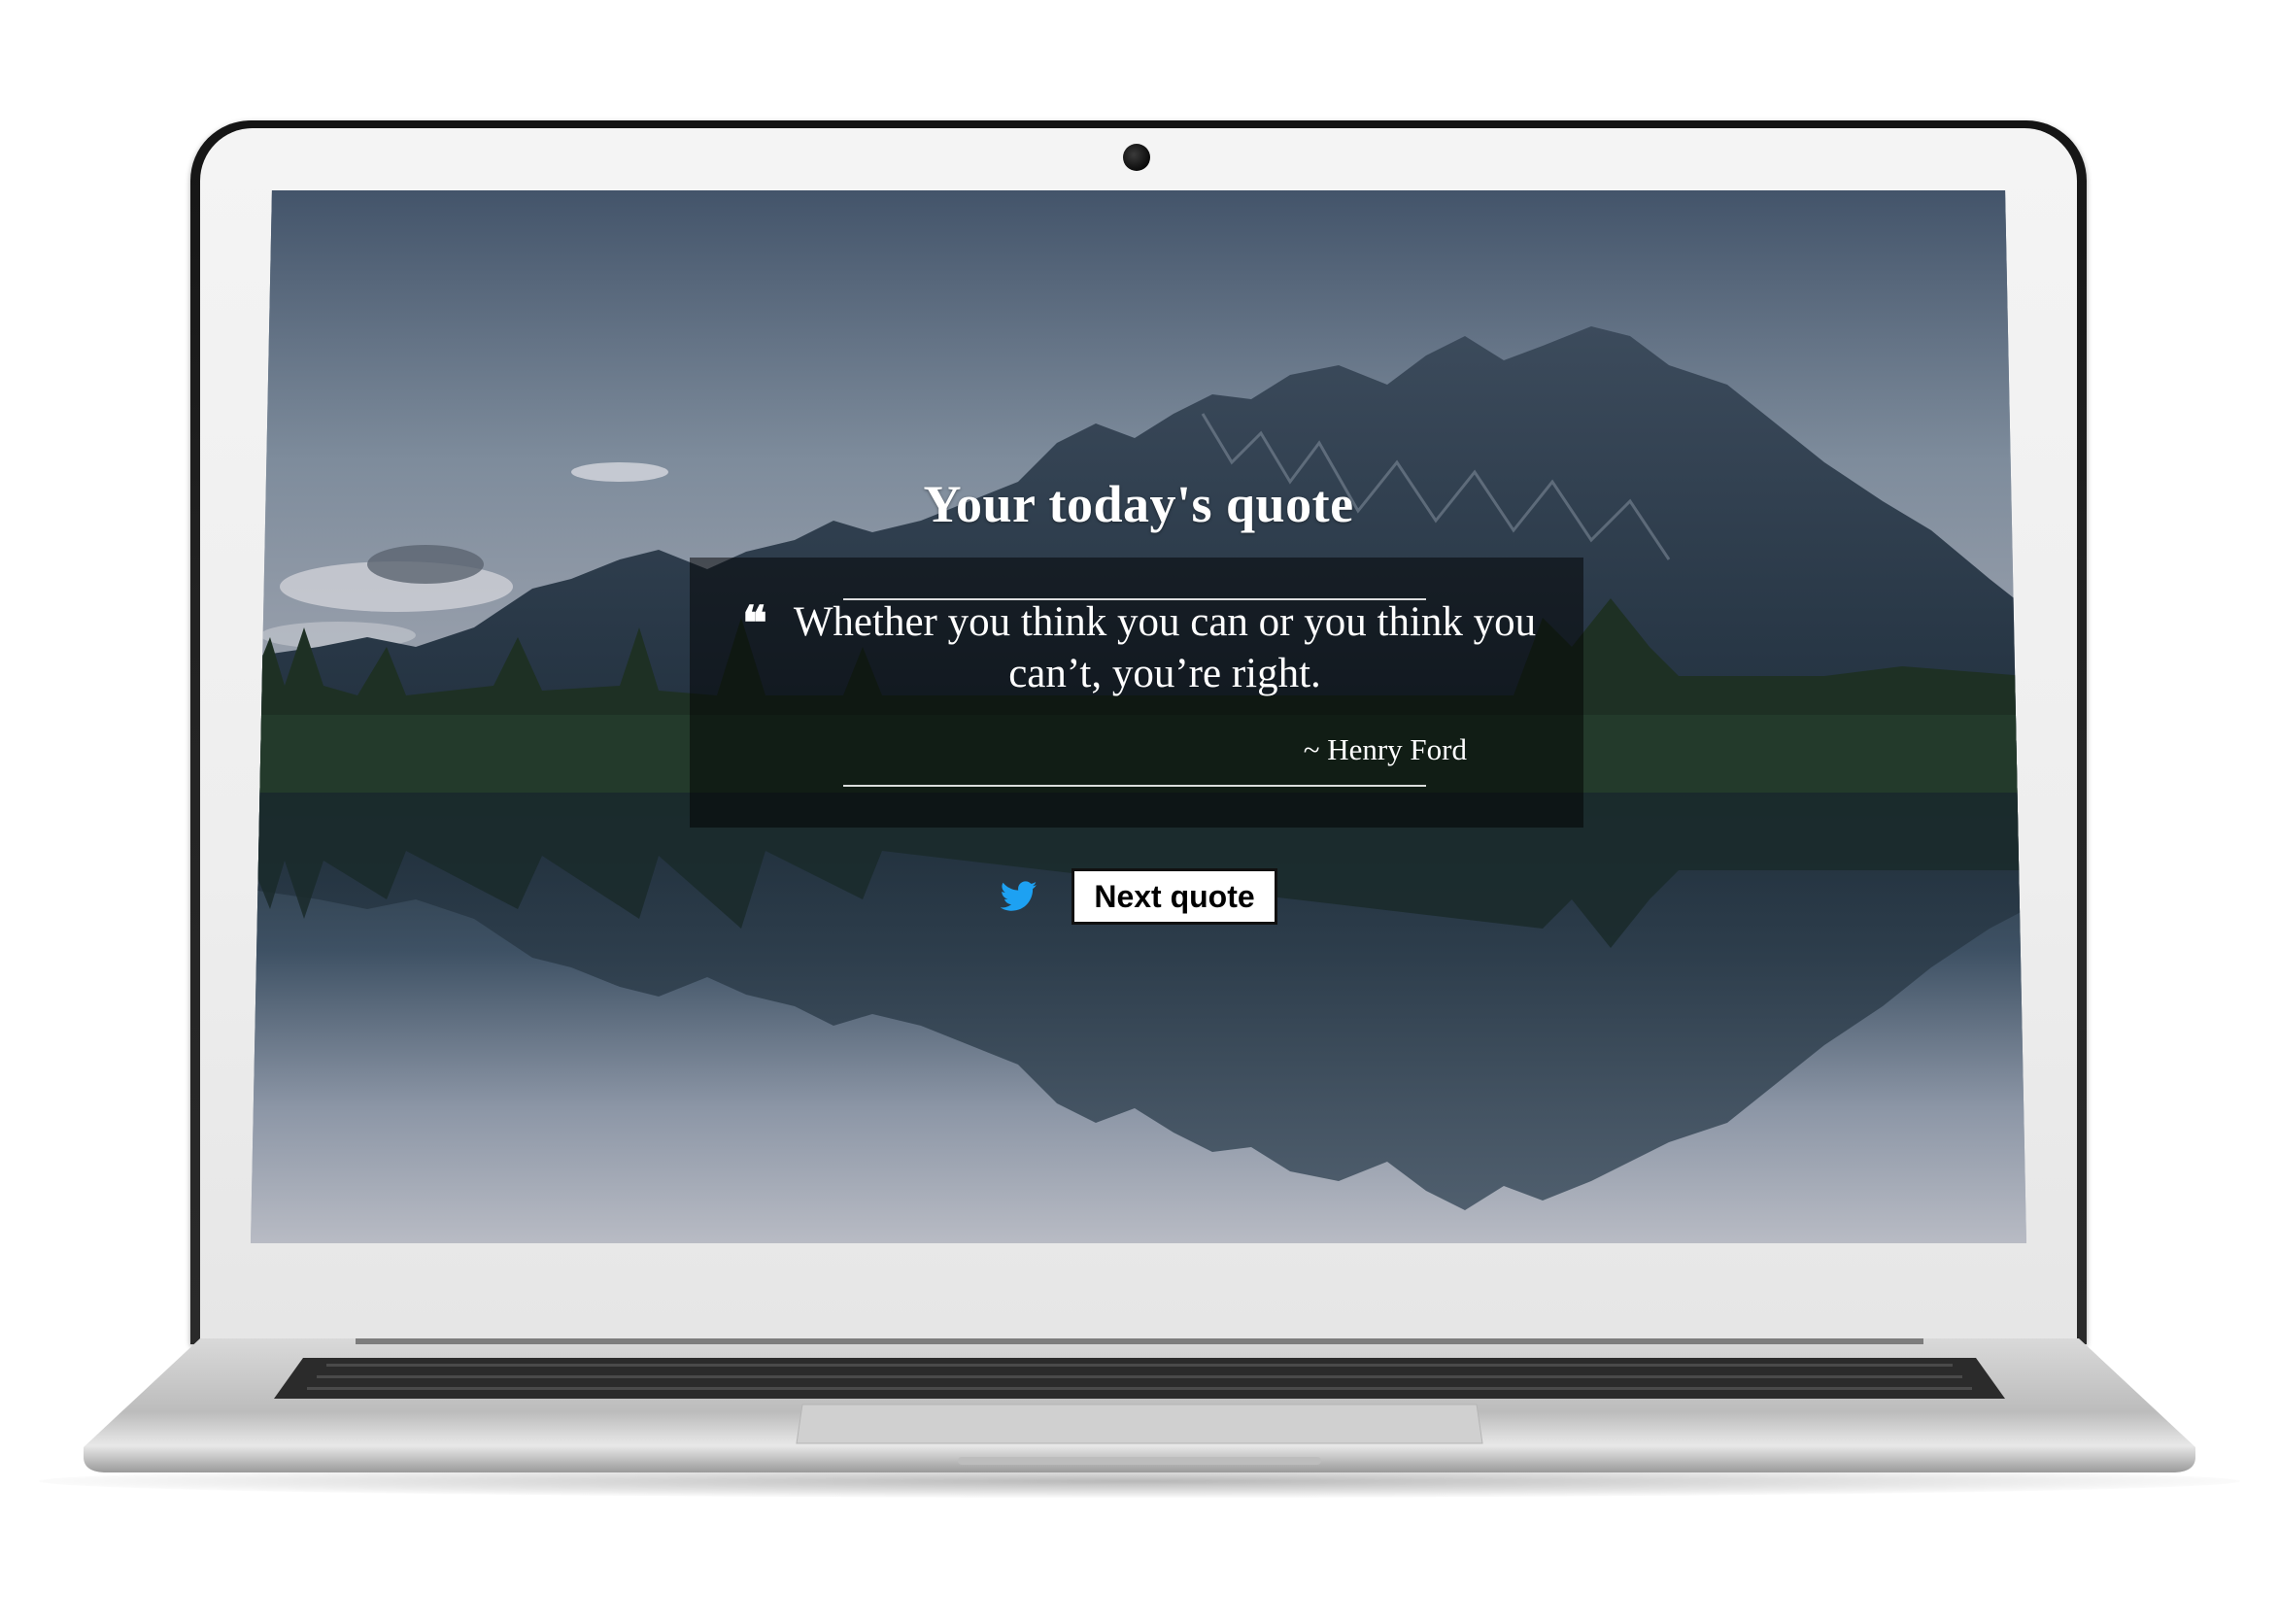  I want to click on tweet-quote-button, so click(1019, 896).